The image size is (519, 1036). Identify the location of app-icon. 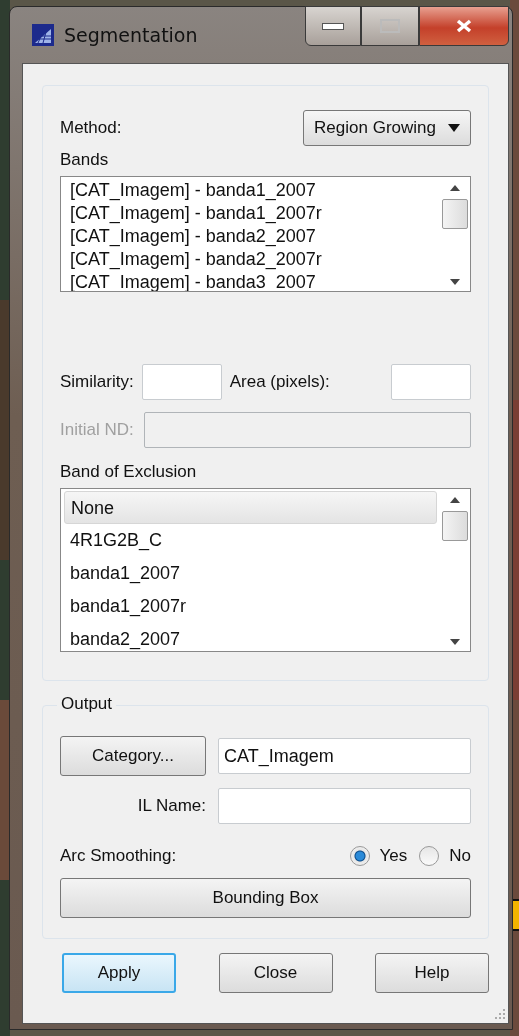
(43, 35).